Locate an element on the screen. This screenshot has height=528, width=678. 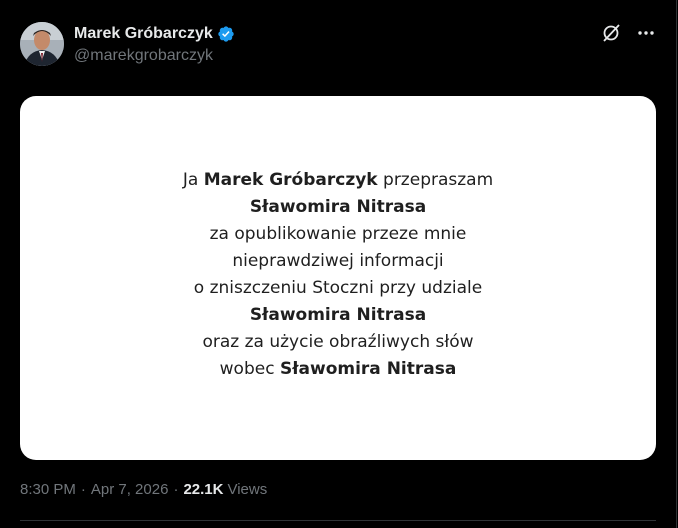
line-text: nieprawdziwej informacji is located at coordinates (338, 261).